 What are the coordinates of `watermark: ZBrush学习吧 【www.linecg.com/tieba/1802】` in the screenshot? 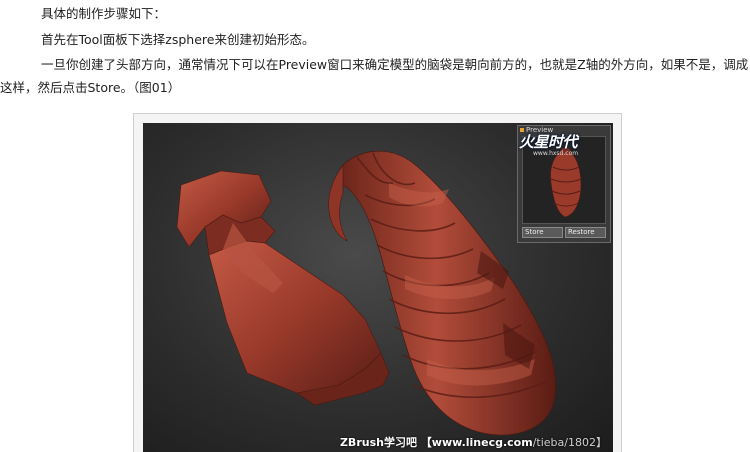 It's located at (473, 442).